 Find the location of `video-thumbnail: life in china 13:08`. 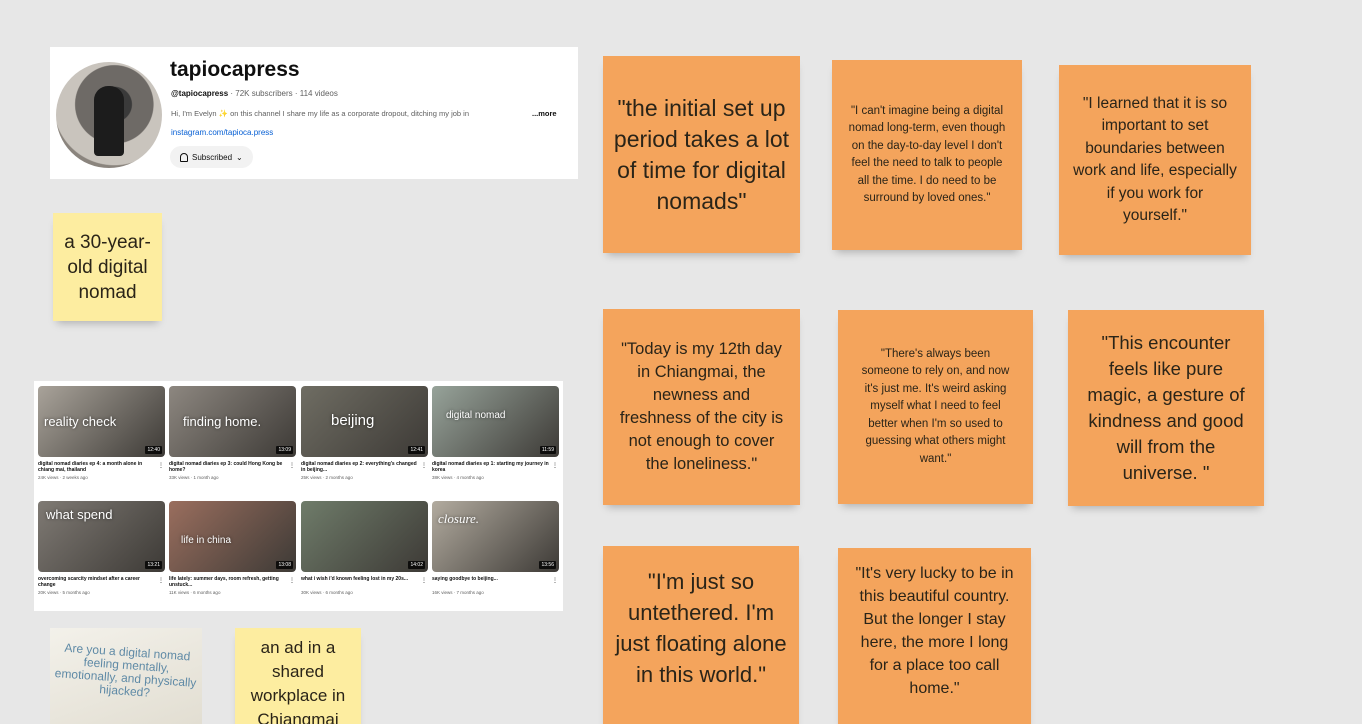

video-thumbnail: life in china 13:08 is located at coordinates (232, 536).